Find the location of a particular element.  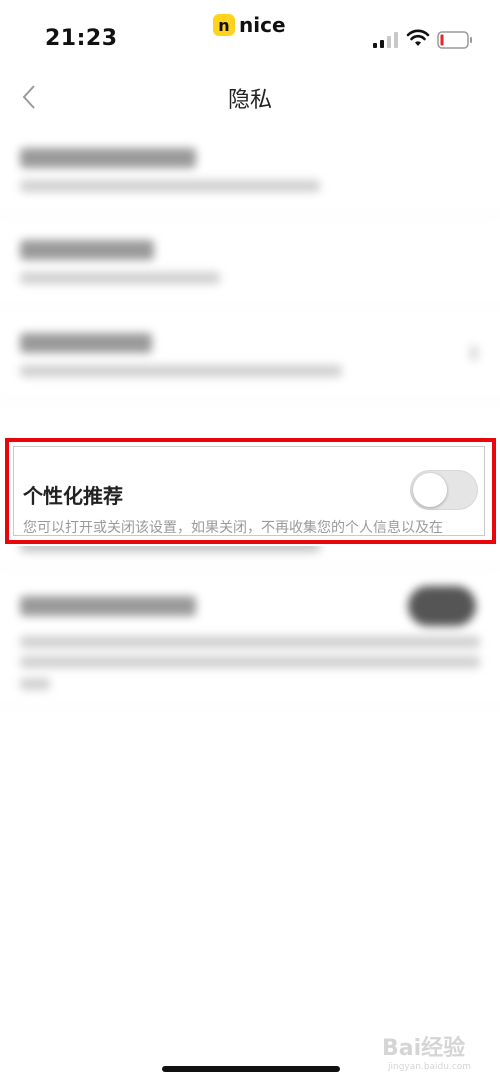

watermark-url: jingyan.baidu.com is located at coordinates (430, 1067).